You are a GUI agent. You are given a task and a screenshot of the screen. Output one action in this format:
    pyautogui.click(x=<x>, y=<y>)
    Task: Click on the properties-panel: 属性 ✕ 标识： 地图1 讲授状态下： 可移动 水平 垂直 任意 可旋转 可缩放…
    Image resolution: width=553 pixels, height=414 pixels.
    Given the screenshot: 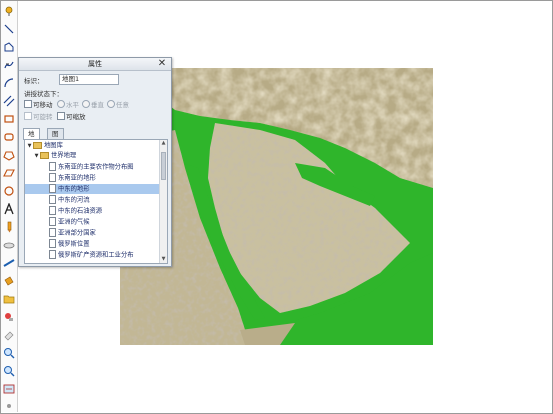 What is the action you would take?
    pyautogui.click(x=95, y=162)
    